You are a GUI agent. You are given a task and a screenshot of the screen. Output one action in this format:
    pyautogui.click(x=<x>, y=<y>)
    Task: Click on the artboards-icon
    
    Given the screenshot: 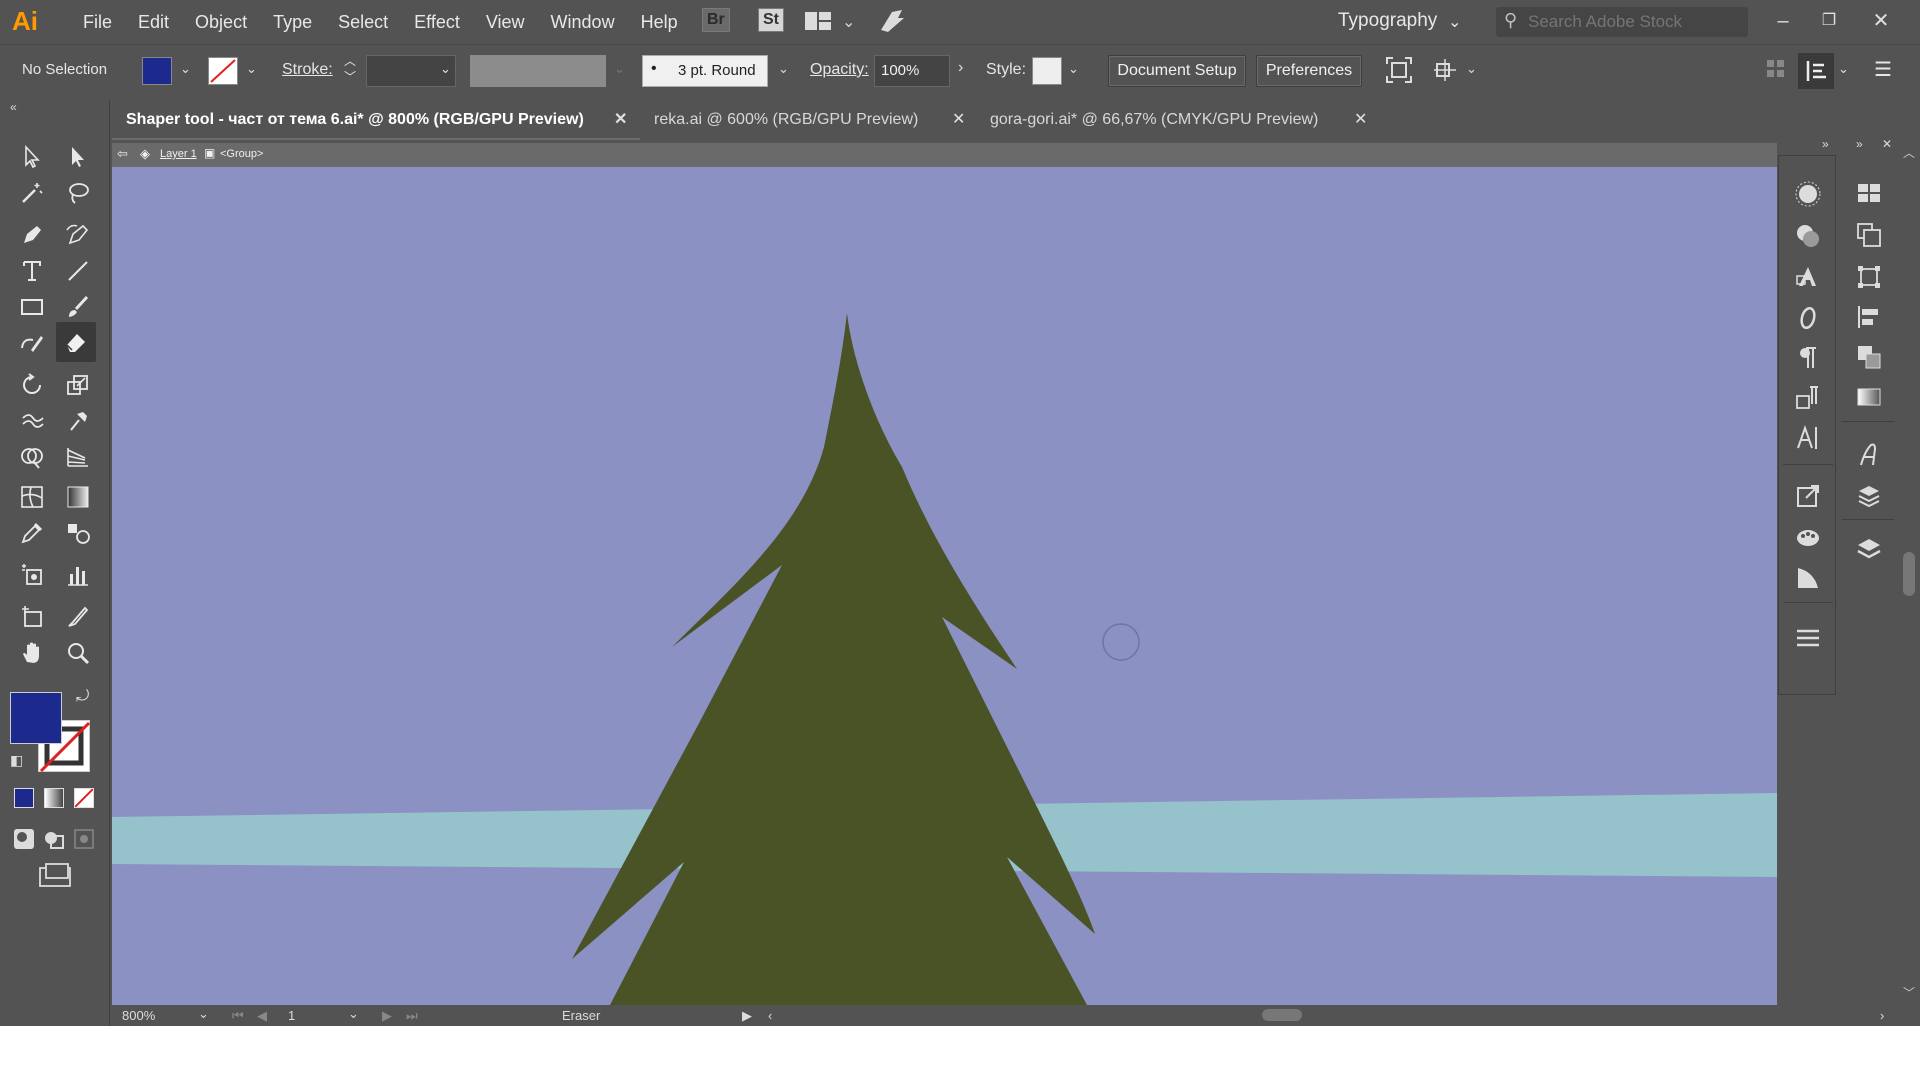 What is the action you would take?
    pyautogui.click(x=1869, y=235)
    